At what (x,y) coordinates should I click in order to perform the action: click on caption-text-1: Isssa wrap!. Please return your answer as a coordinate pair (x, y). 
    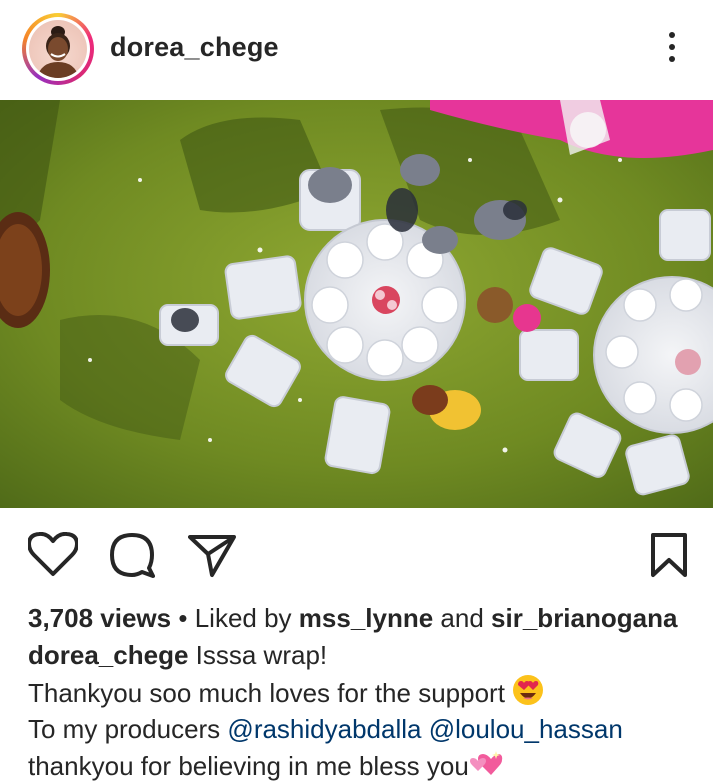
    Looking at the image, I should click on (261, 655).